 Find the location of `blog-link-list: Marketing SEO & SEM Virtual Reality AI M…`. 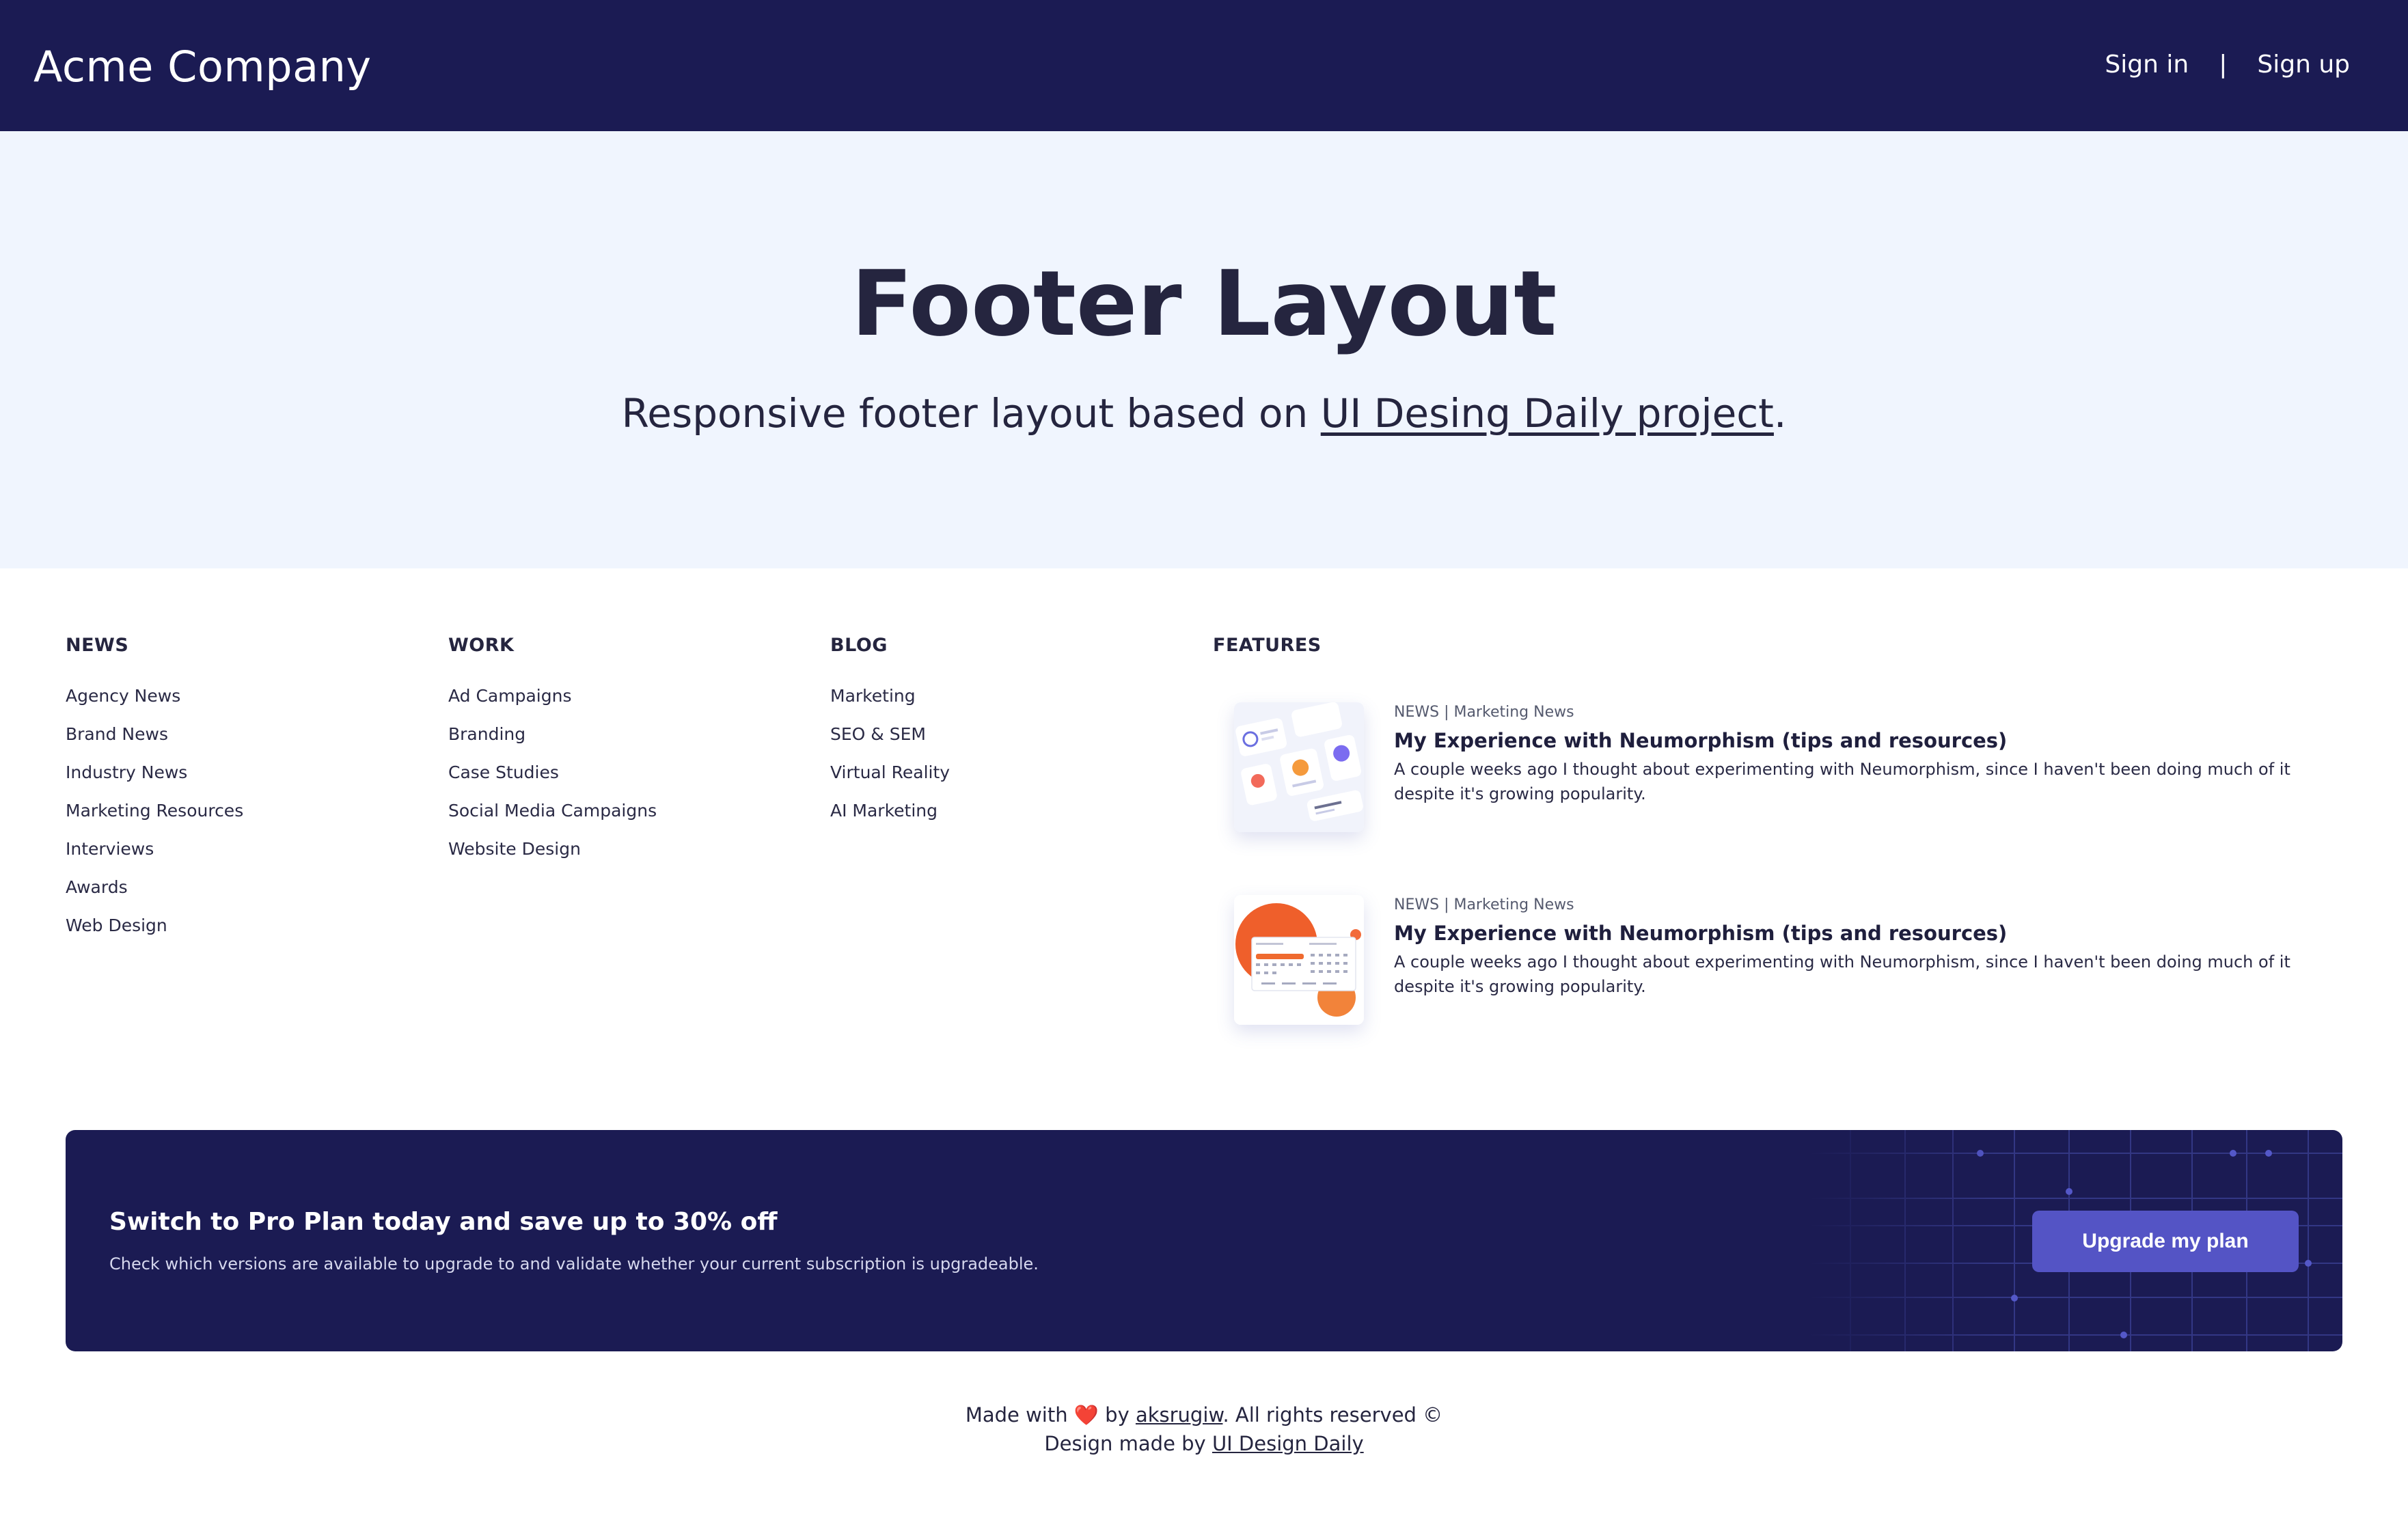

blog-link-list: Marketing SEO & SEM Virtual Reality AI M… is located at coordinates (890, 754).